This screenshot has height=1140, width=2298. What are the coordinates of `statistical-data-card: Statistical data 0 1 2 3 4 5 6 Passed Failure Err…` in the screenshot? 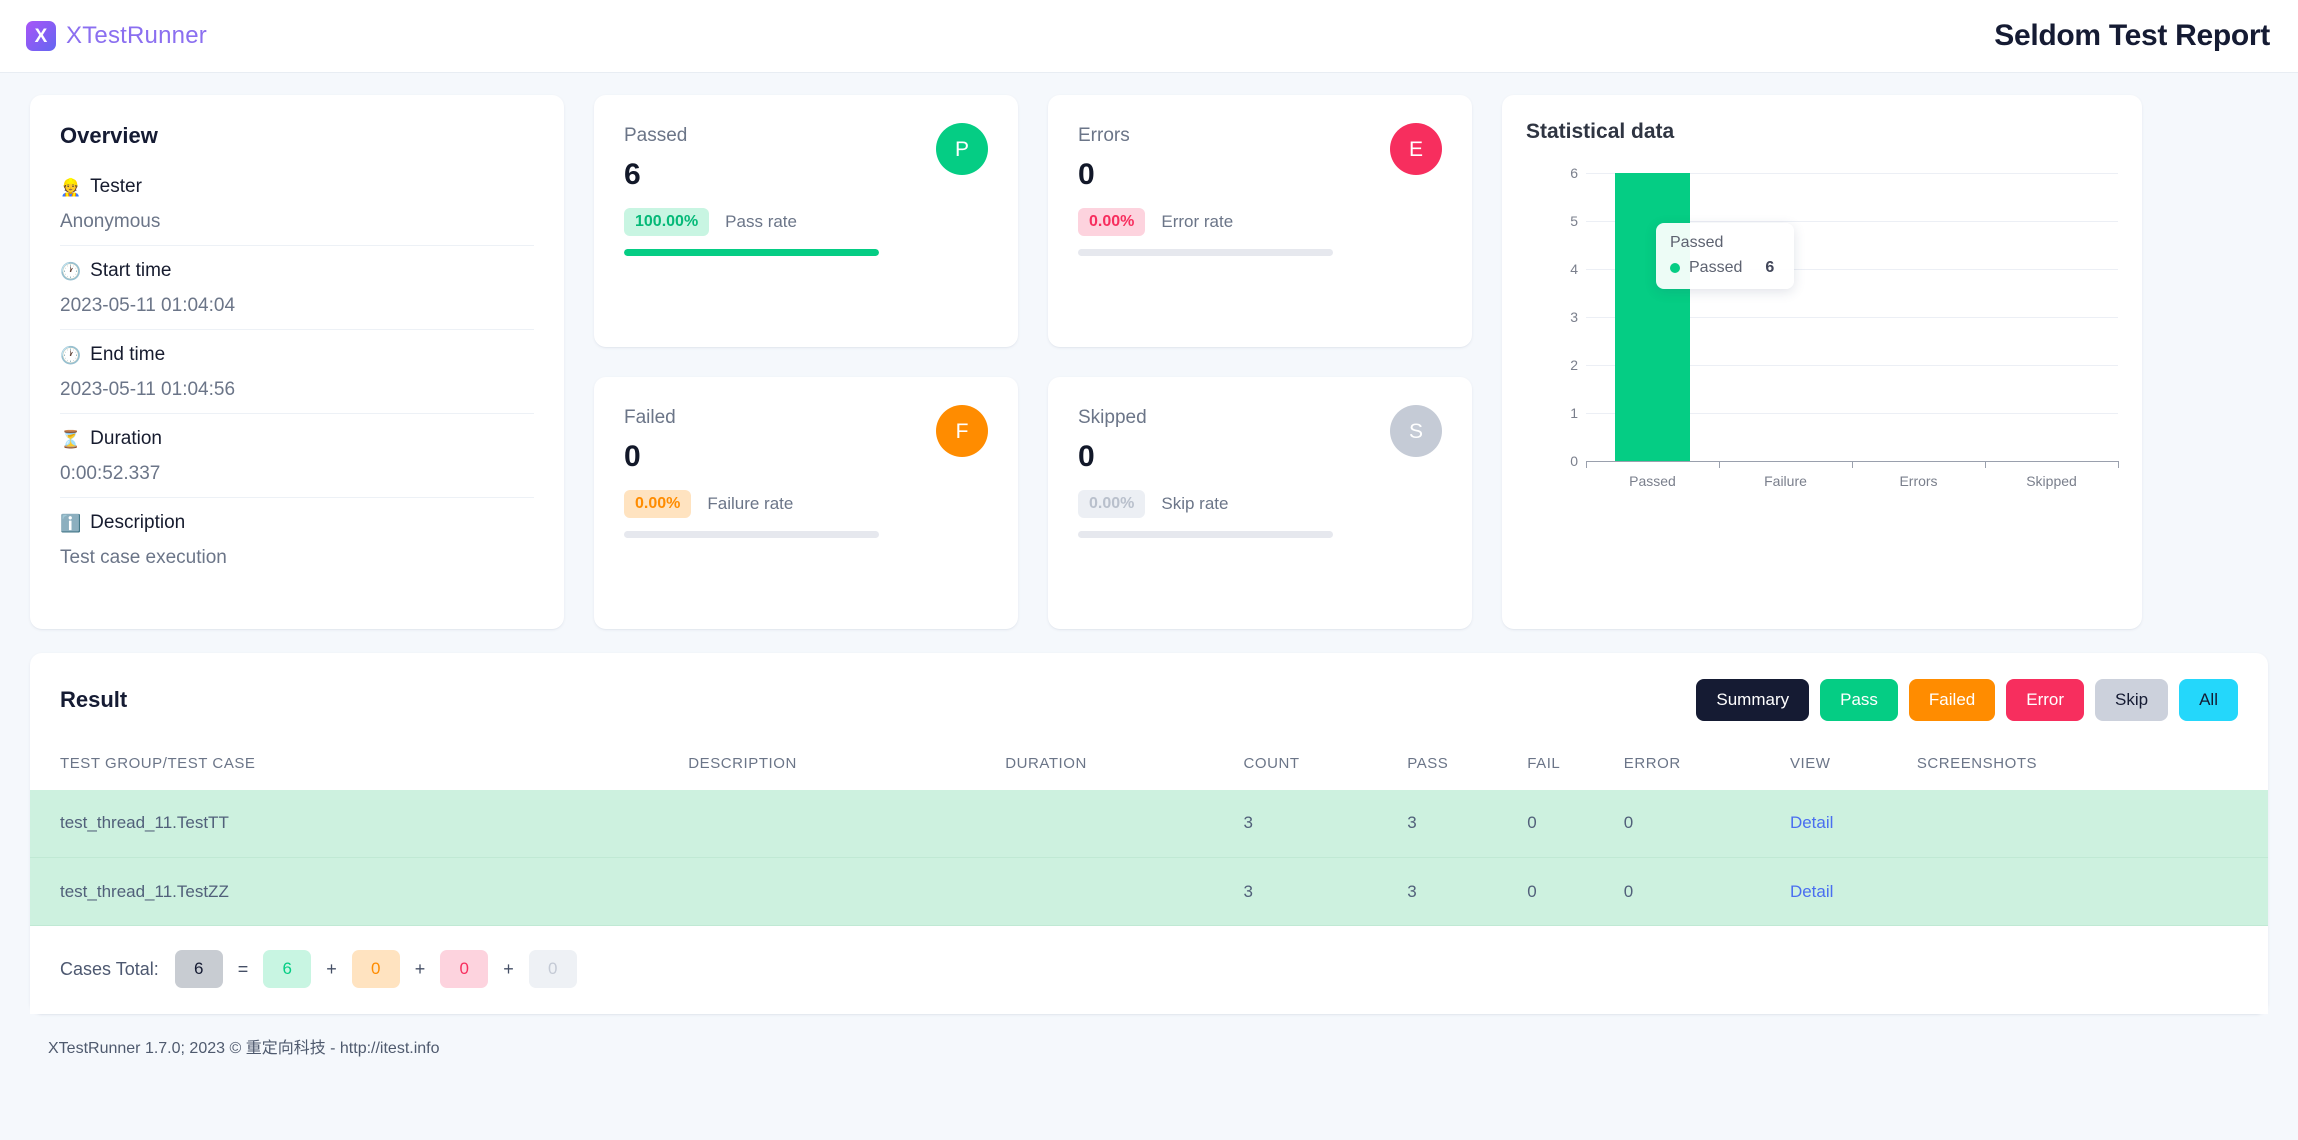 It's located at (1822, 362).